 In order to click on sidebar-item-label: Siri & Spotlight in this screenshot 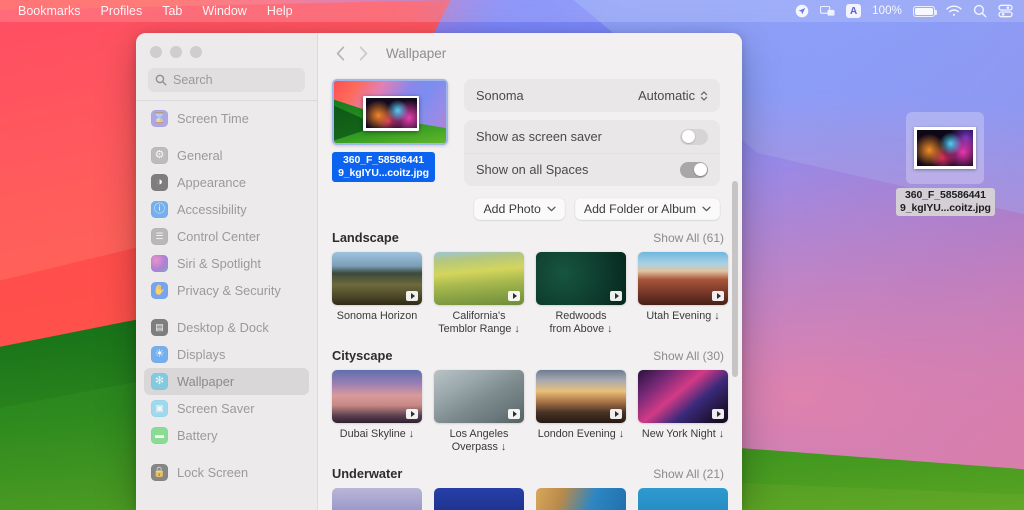, I will do `click(219, 263)`.